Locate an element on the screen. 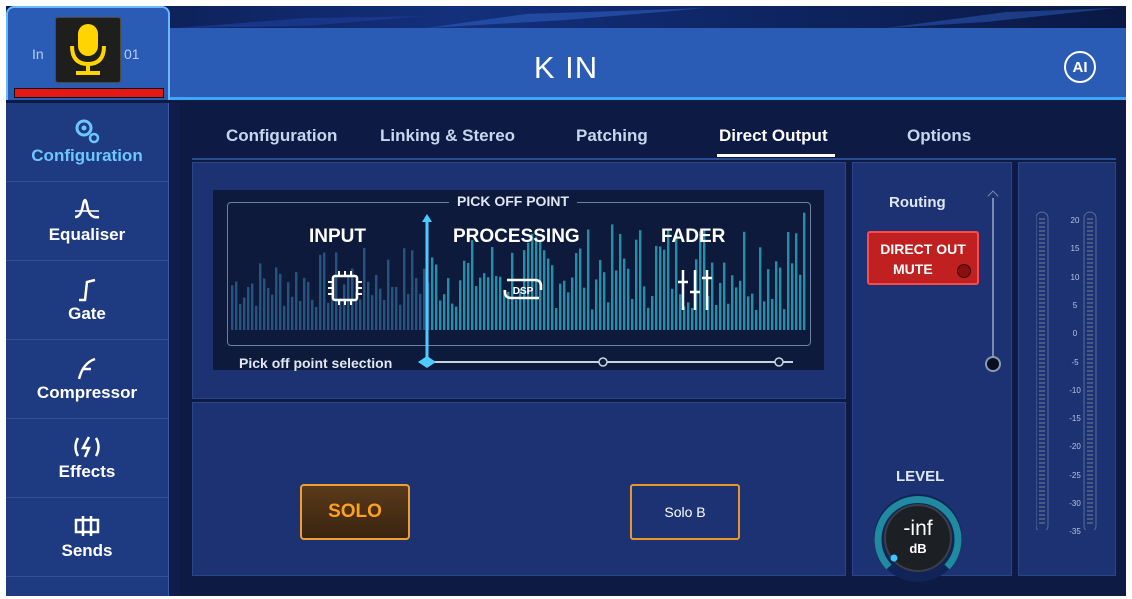 Image resolution: width=1132 pixels, height=599 pixels. meter-tick-label: 15 is located at coordinates (1075, 249).